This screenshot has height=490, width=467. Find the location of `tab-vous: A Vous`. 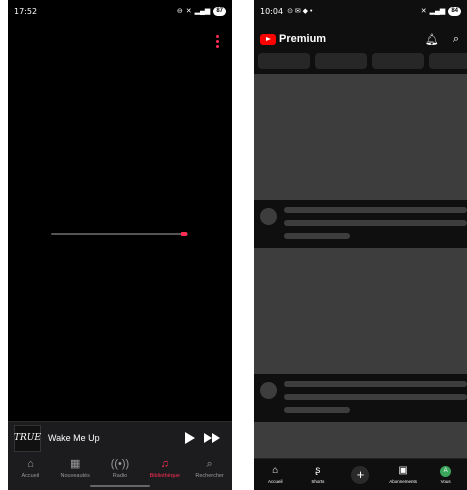

tab-vous: A Vous is located at coordinates (446, 474).